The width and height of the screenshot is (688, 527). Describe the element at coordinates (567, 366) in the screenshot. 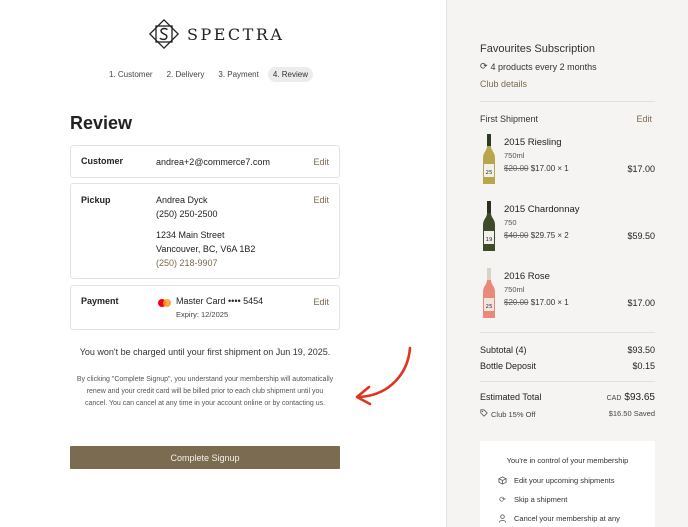

I see `deposit-row: Bottle Deposit $0.15` at that location.